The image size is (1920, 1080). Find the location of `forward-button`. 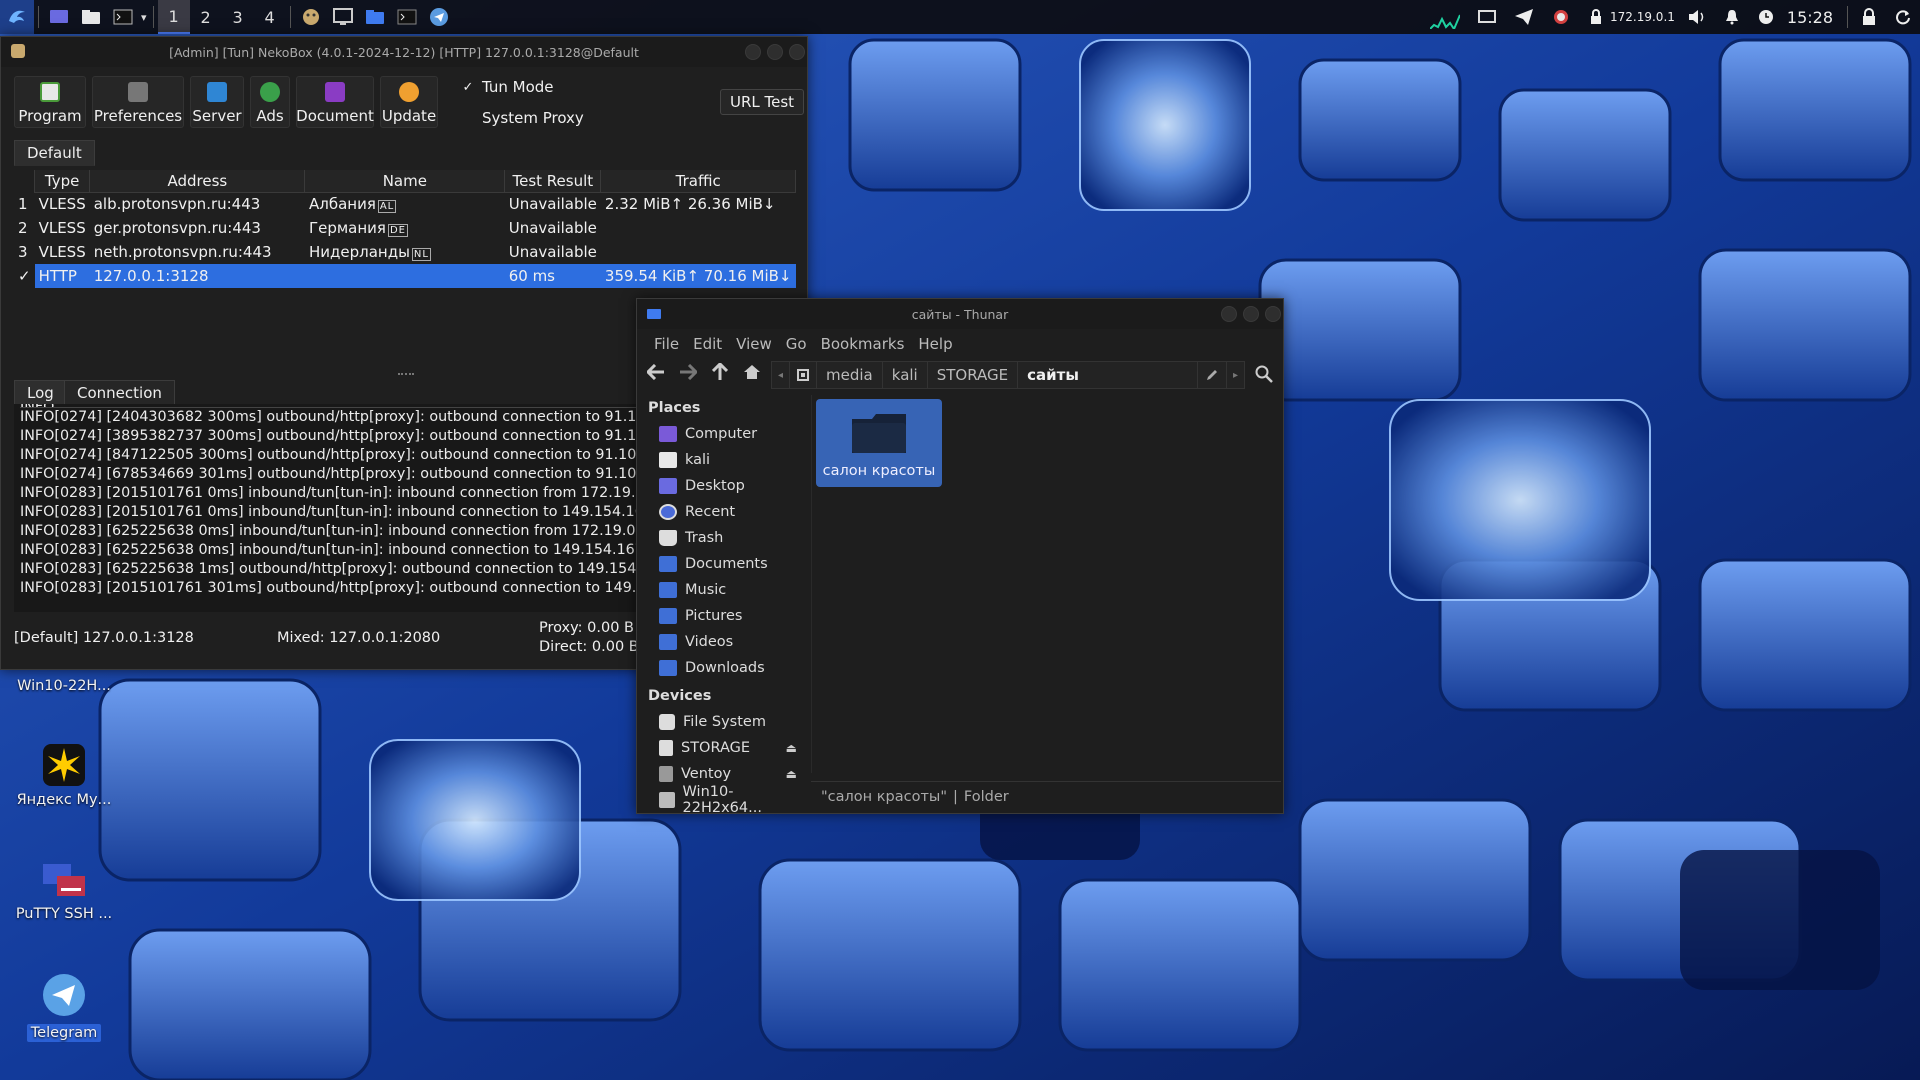

forward-button is located at coordinates (688, 372).